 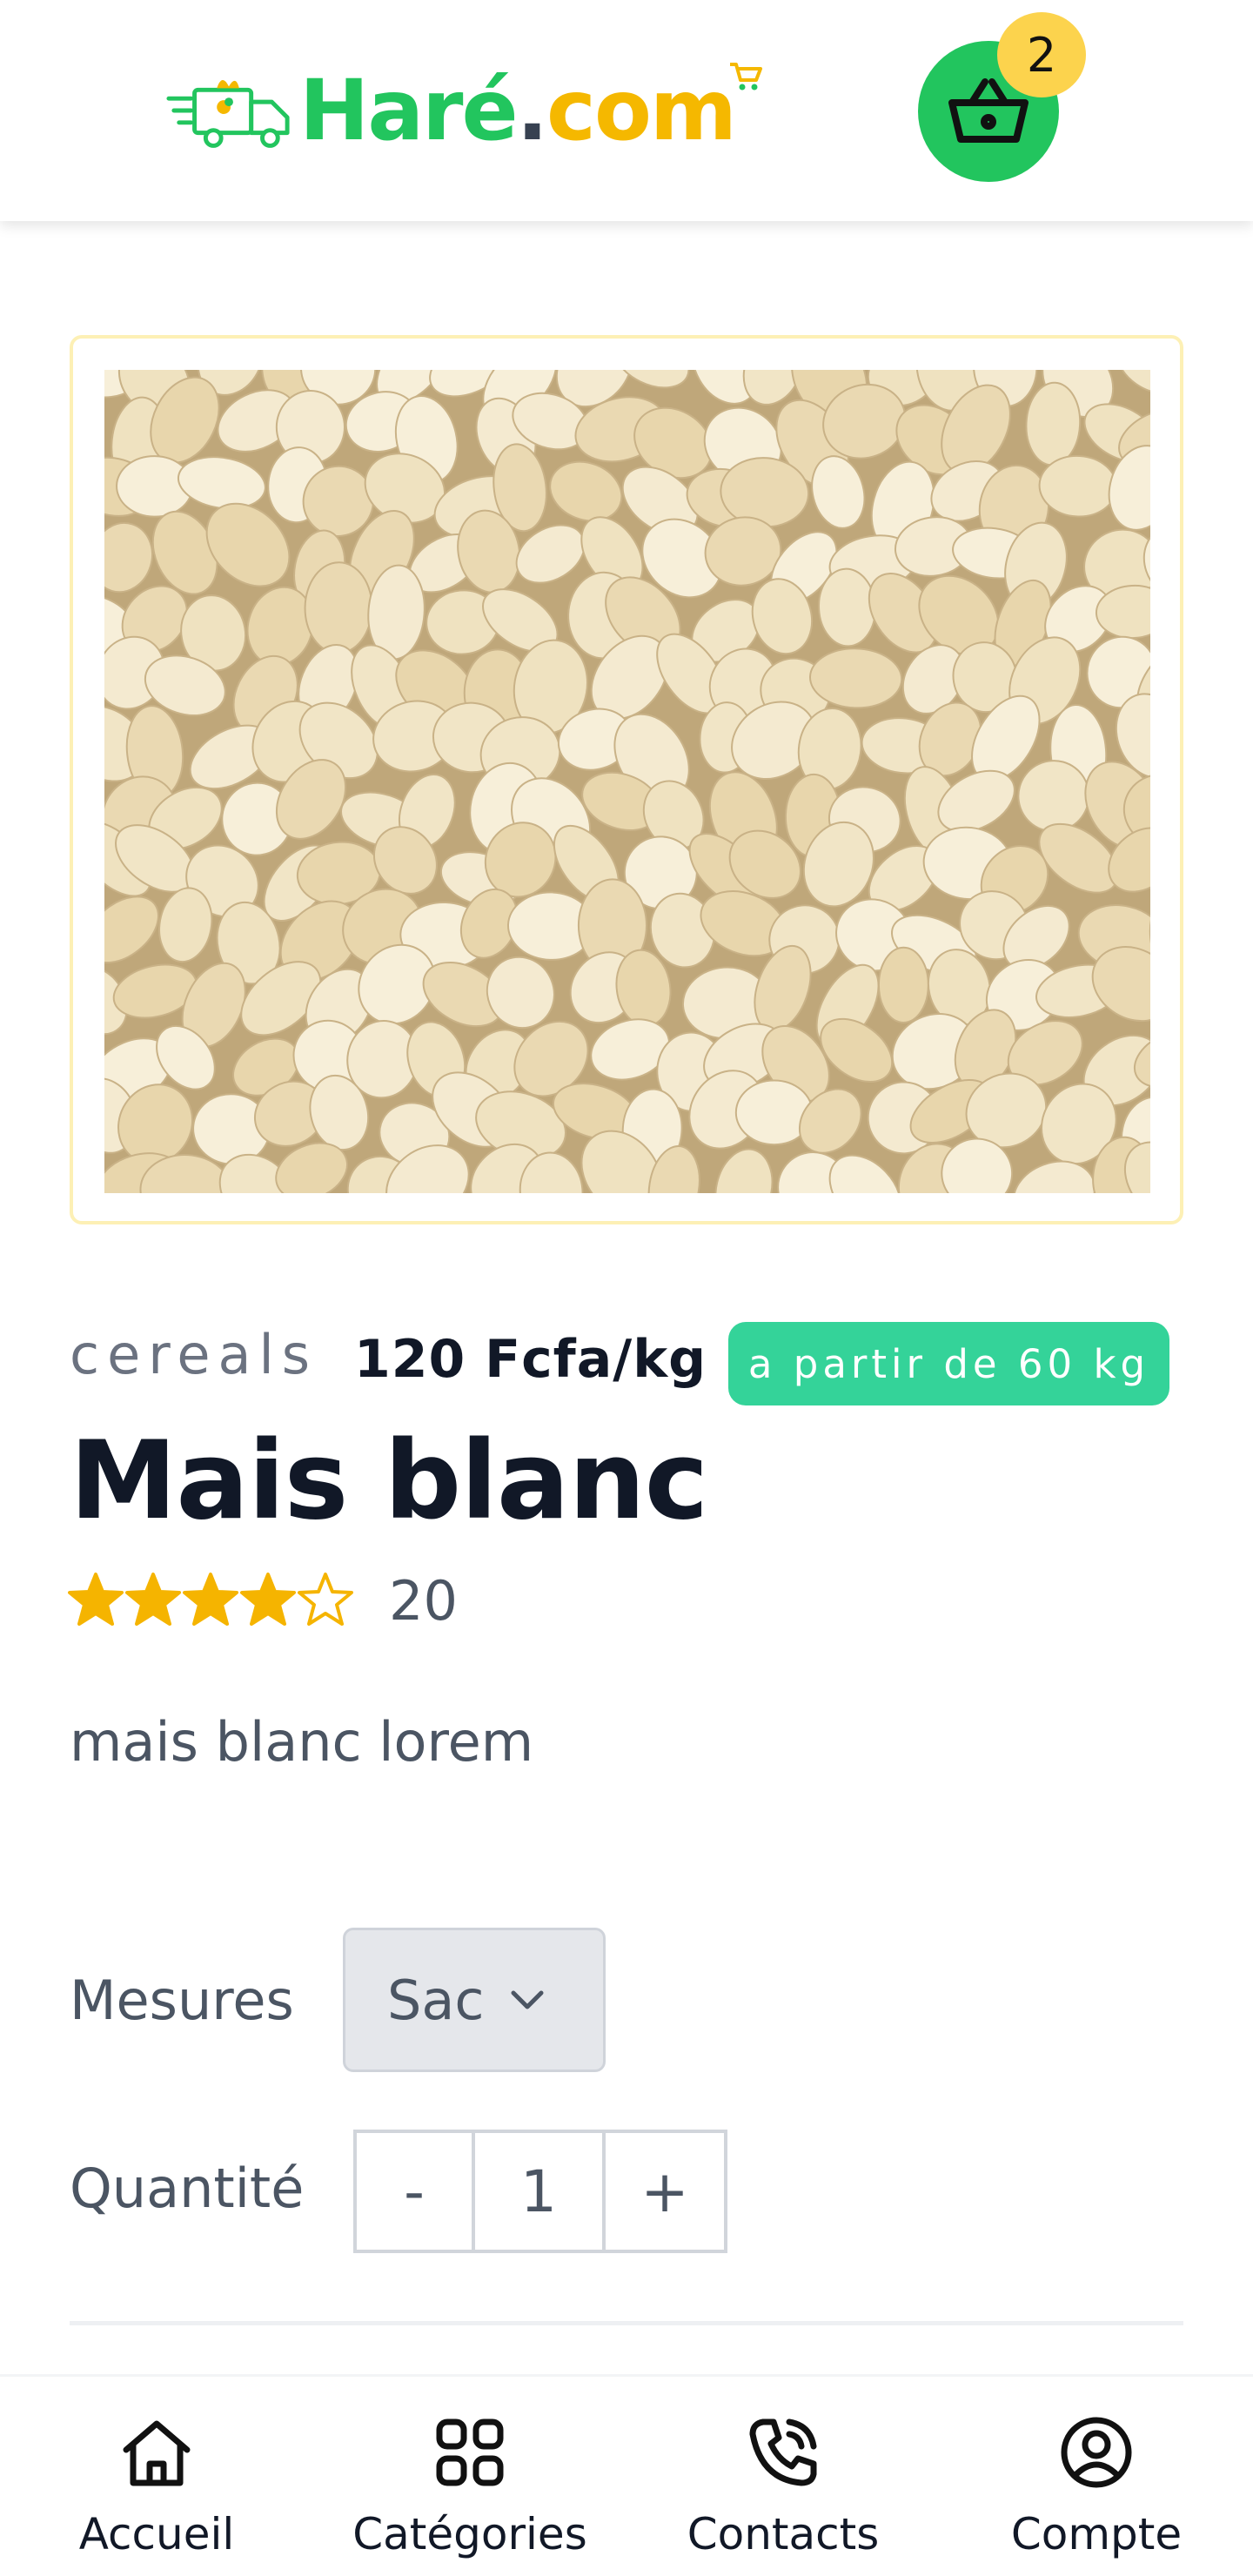 I want to click on star-empty-icon, so click(x=325, y=1599).